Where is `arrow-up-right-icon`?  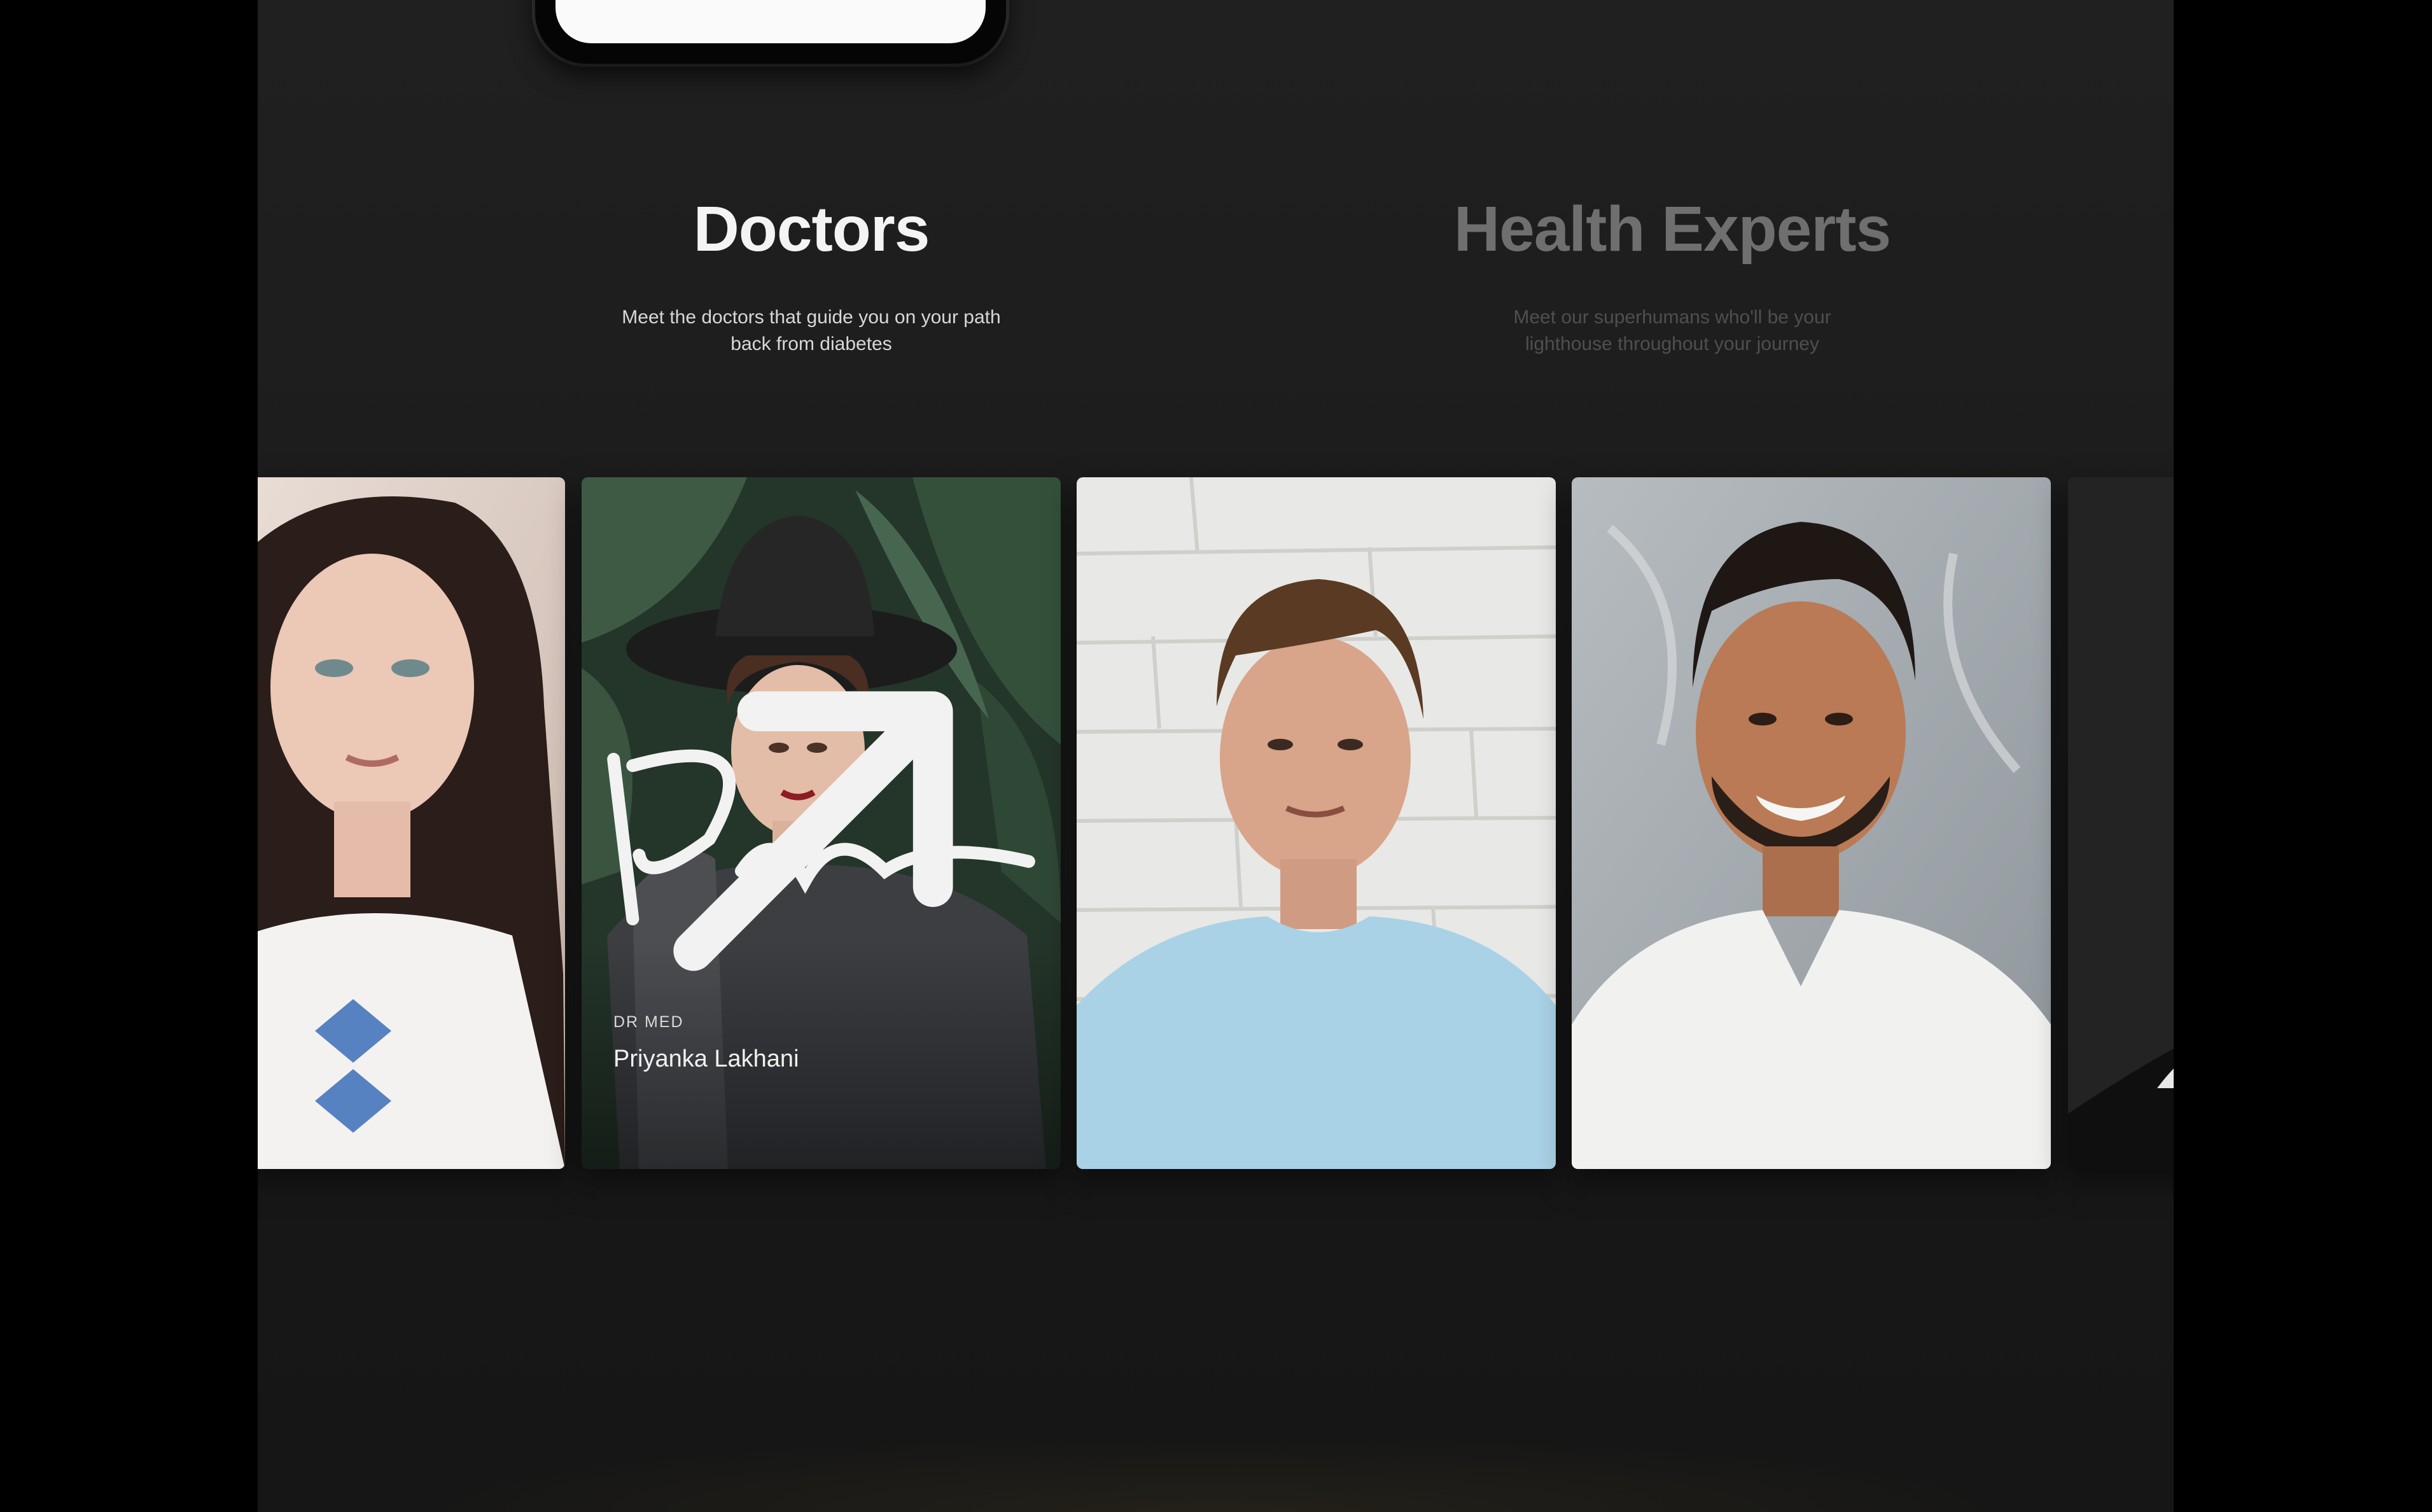 arrow-up-right-icon is located at coordinates (821, 823).